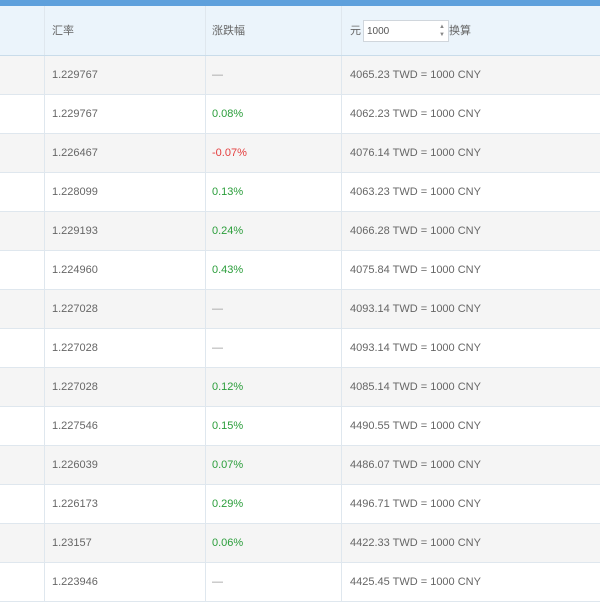 The image size is (600, 602). Describe the element at coordinates (415, 192) in the screenshot. I see `conversion-cell: 4063.23 TWD = 1000 CNY` at that location.